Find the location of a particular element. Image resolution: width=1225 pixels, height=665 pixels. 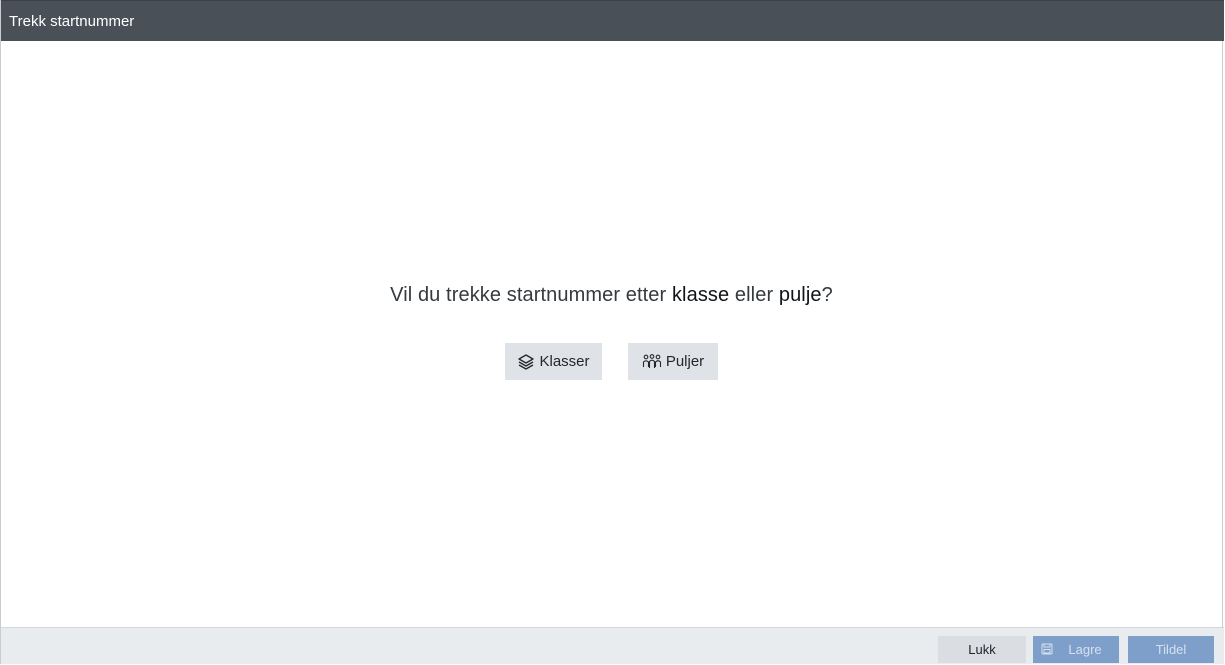

close-button: Lukk is located at coordinates (982, 649).